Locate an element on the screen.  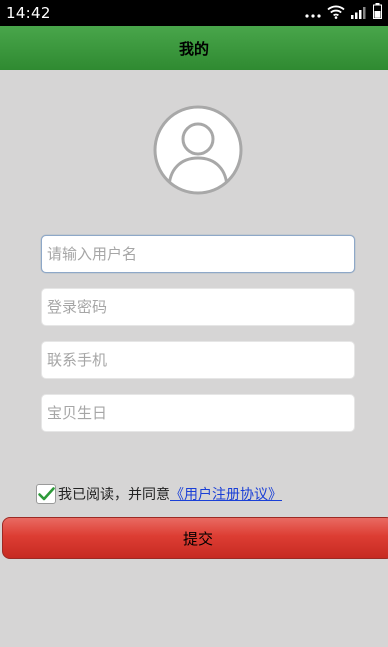
app-bar: 我的 is located at coordinates (194, 48).